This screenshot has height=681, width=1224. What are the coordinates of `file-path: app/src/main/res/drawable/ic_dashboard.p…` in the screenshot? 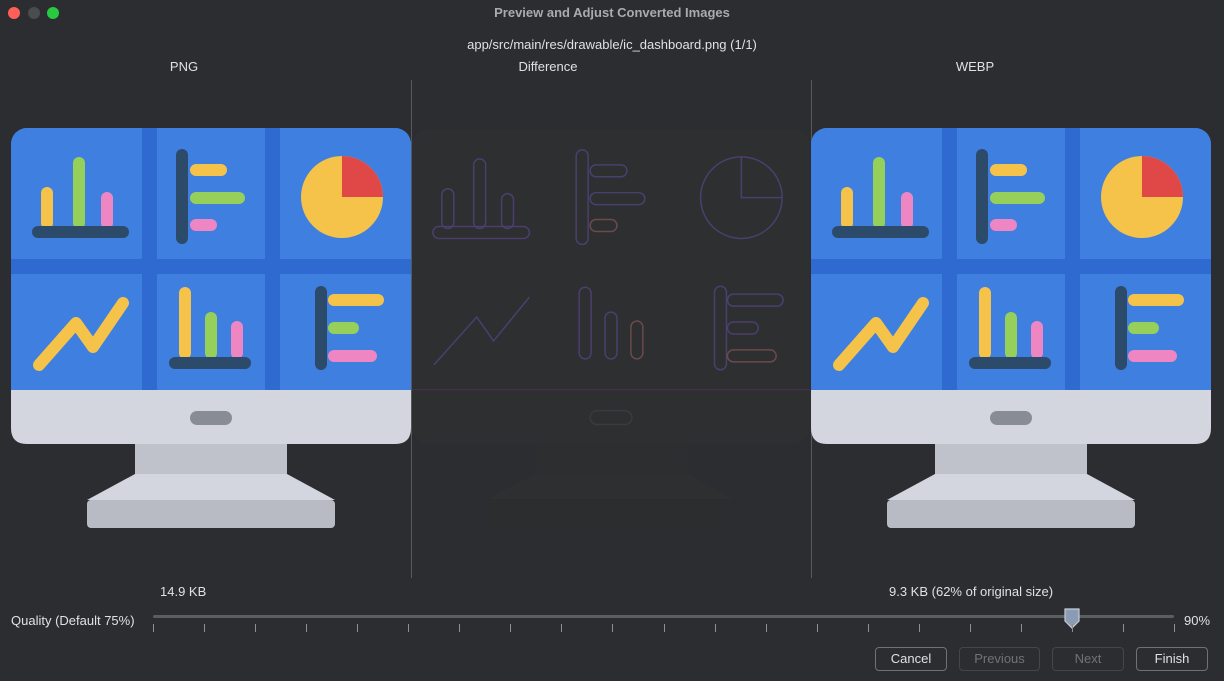 It's located at (612, 44).